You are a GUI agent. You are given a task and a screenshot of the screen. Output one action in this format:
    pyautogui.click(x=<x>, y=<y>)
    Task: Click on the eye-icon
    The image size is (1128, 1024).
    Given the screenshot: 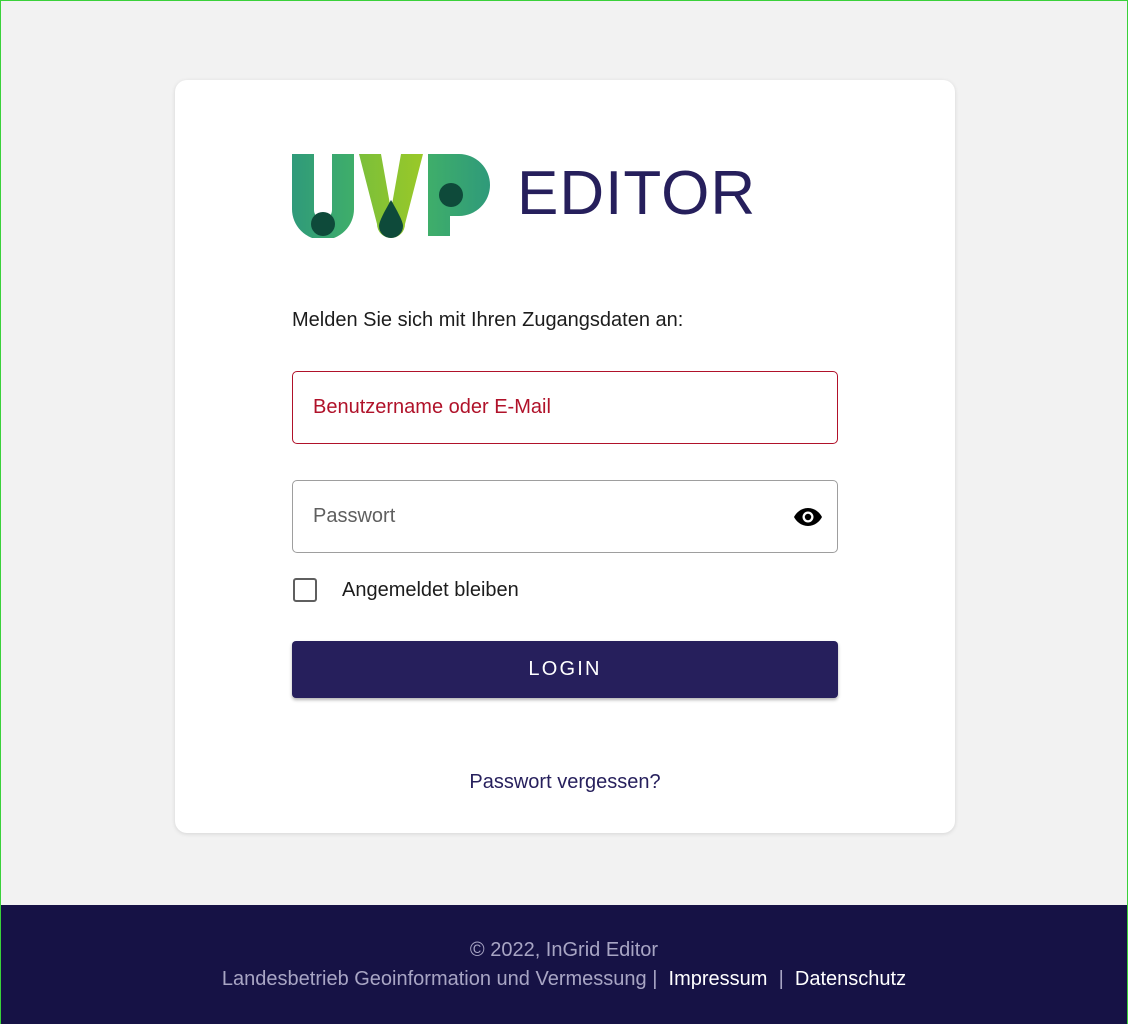 What is the action you would take?
    pyautogui.click(x=808, y=517)
    